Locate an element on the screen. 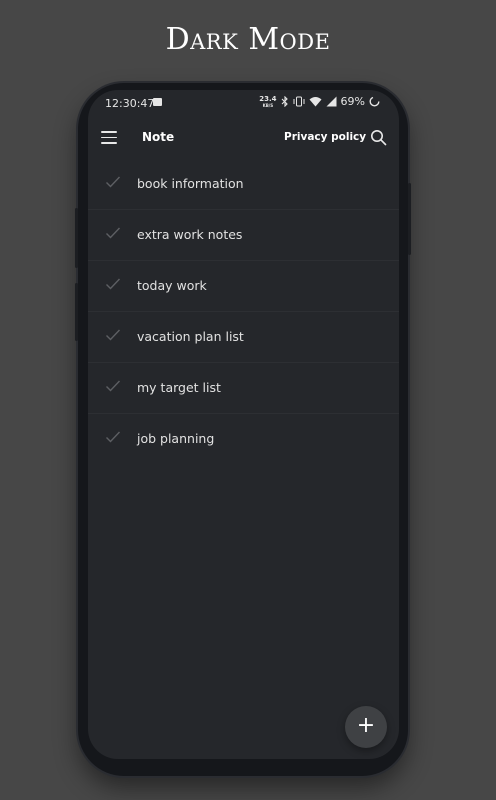 The image size is (496, 800). app-title: Note is located at coordinates (158, 137).